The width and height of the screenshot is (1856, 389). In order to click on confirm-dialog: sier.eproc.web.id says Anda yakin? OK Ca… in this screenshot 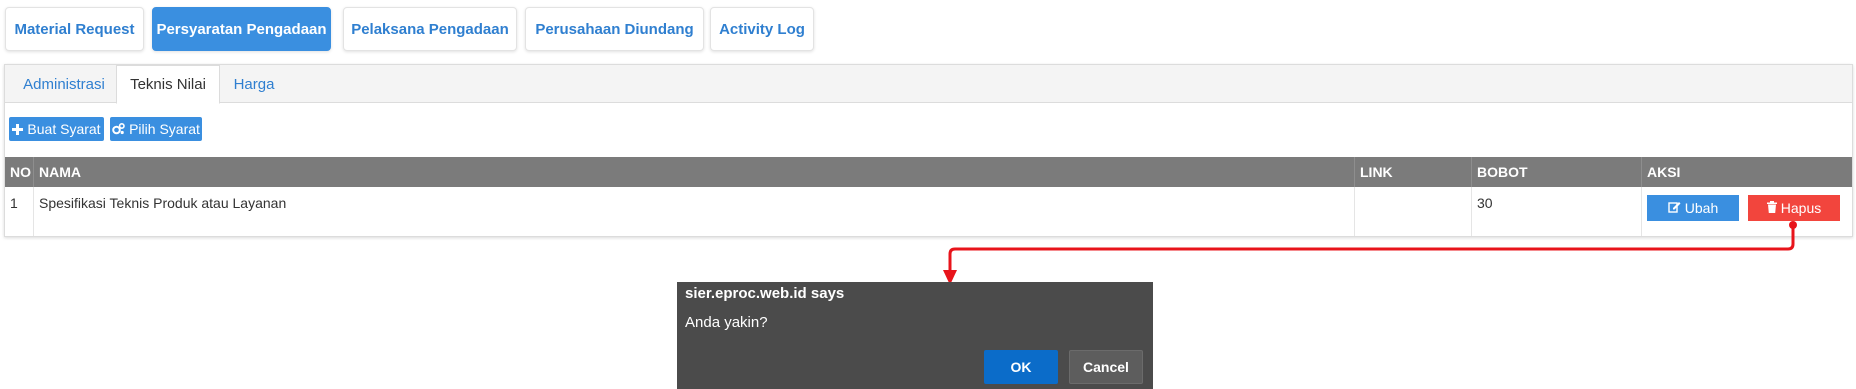, I will do `click(915, 335)`.